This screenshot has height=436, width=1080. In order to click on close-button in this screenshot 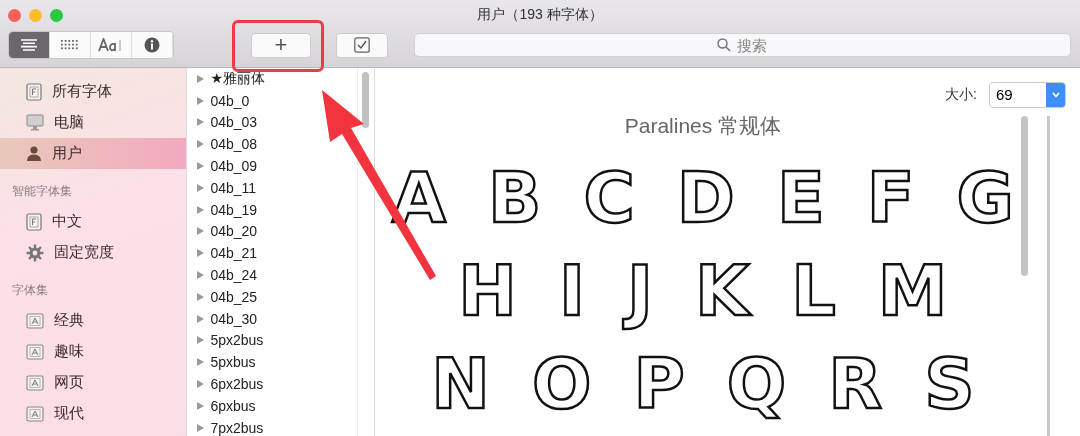, I will do `click(14, 15)`.